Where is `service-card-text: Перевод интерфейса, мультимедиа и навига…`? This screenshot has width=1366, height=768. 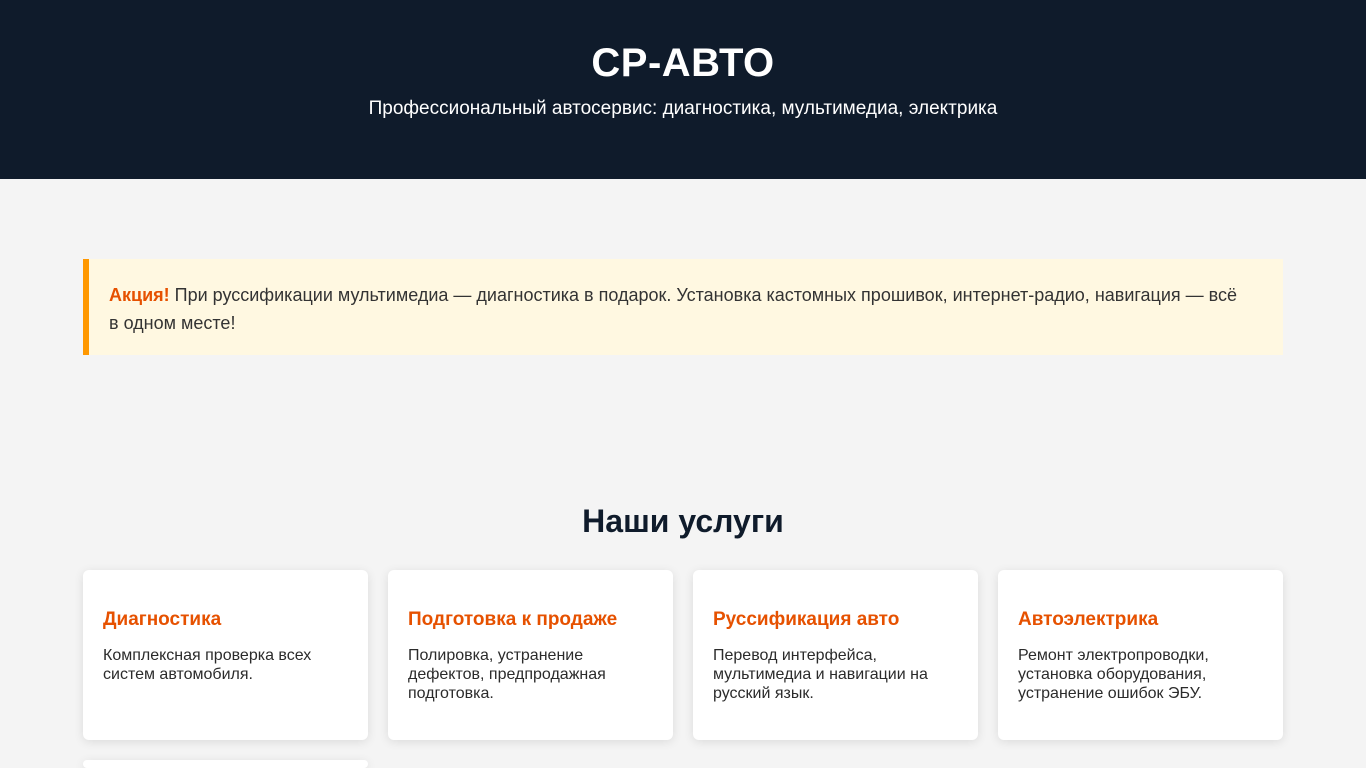 service-card-text: Перевод интерфейса, мультимедиа и навига… is located at coordinates (820, 674).